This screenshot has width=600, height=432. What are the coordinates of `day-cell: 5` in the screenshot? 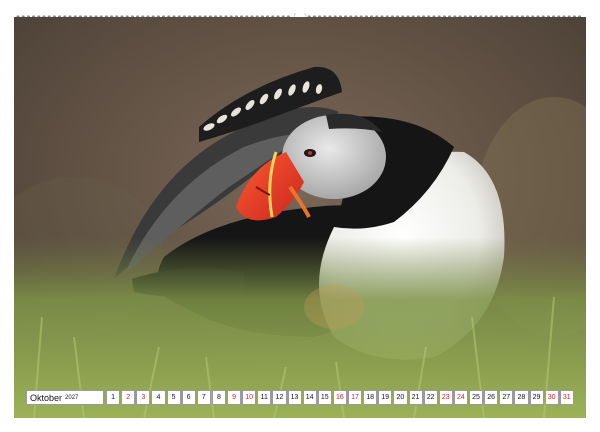 It's located at (173, 397).